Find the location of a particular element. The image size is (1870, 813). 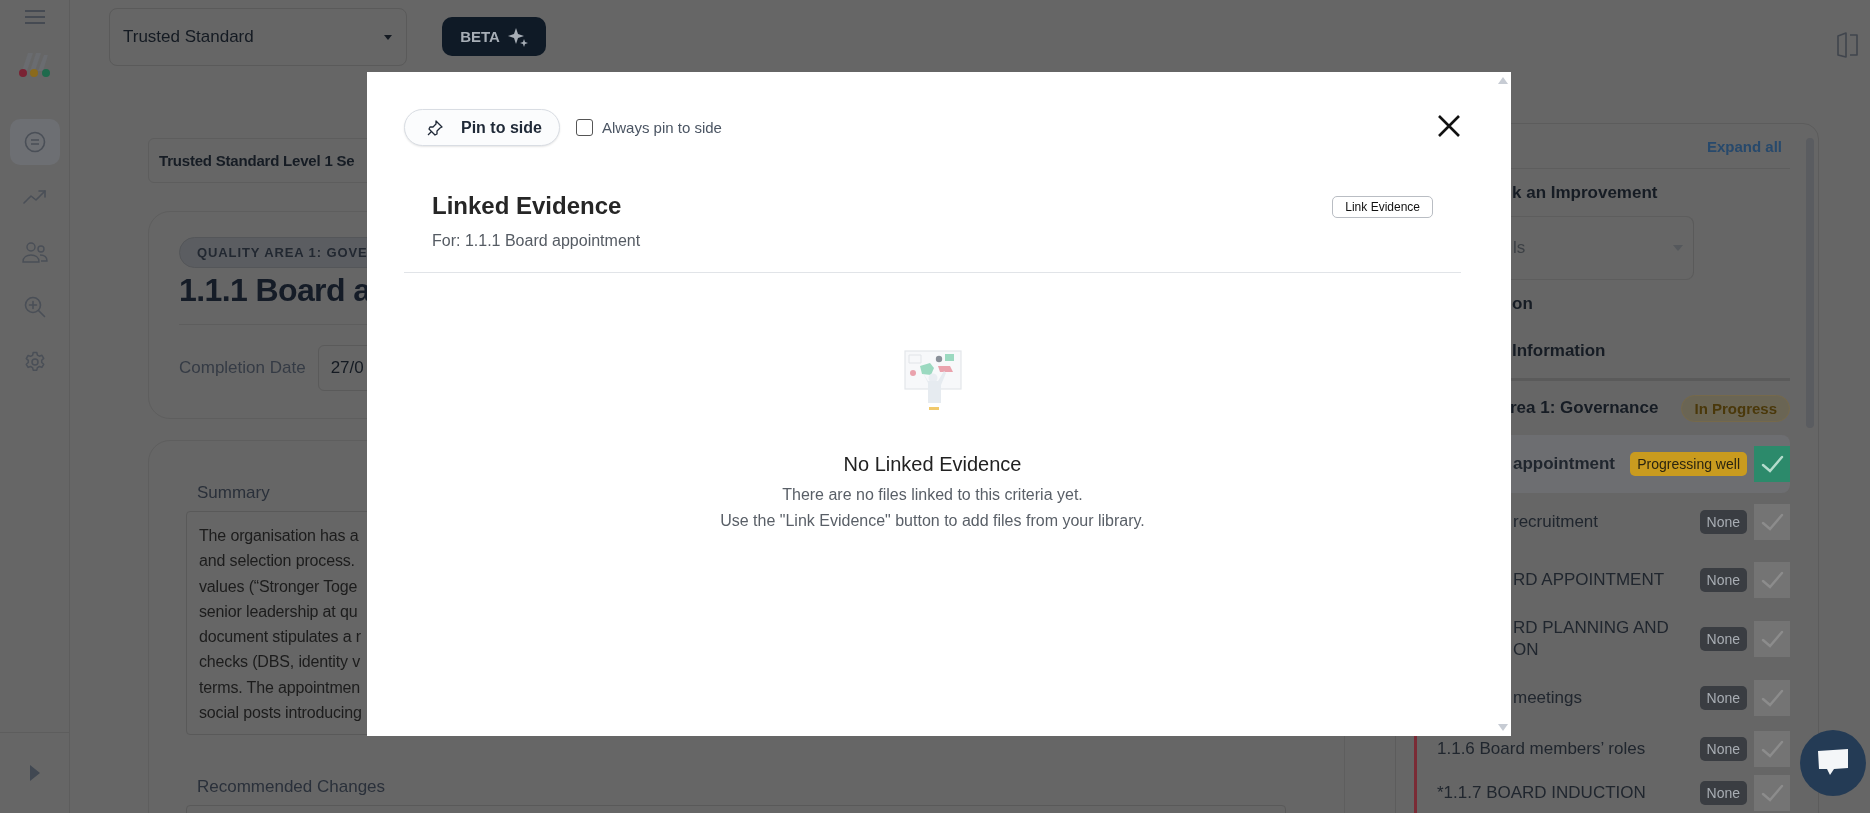

checkbox is located at coordinates (584, 127).